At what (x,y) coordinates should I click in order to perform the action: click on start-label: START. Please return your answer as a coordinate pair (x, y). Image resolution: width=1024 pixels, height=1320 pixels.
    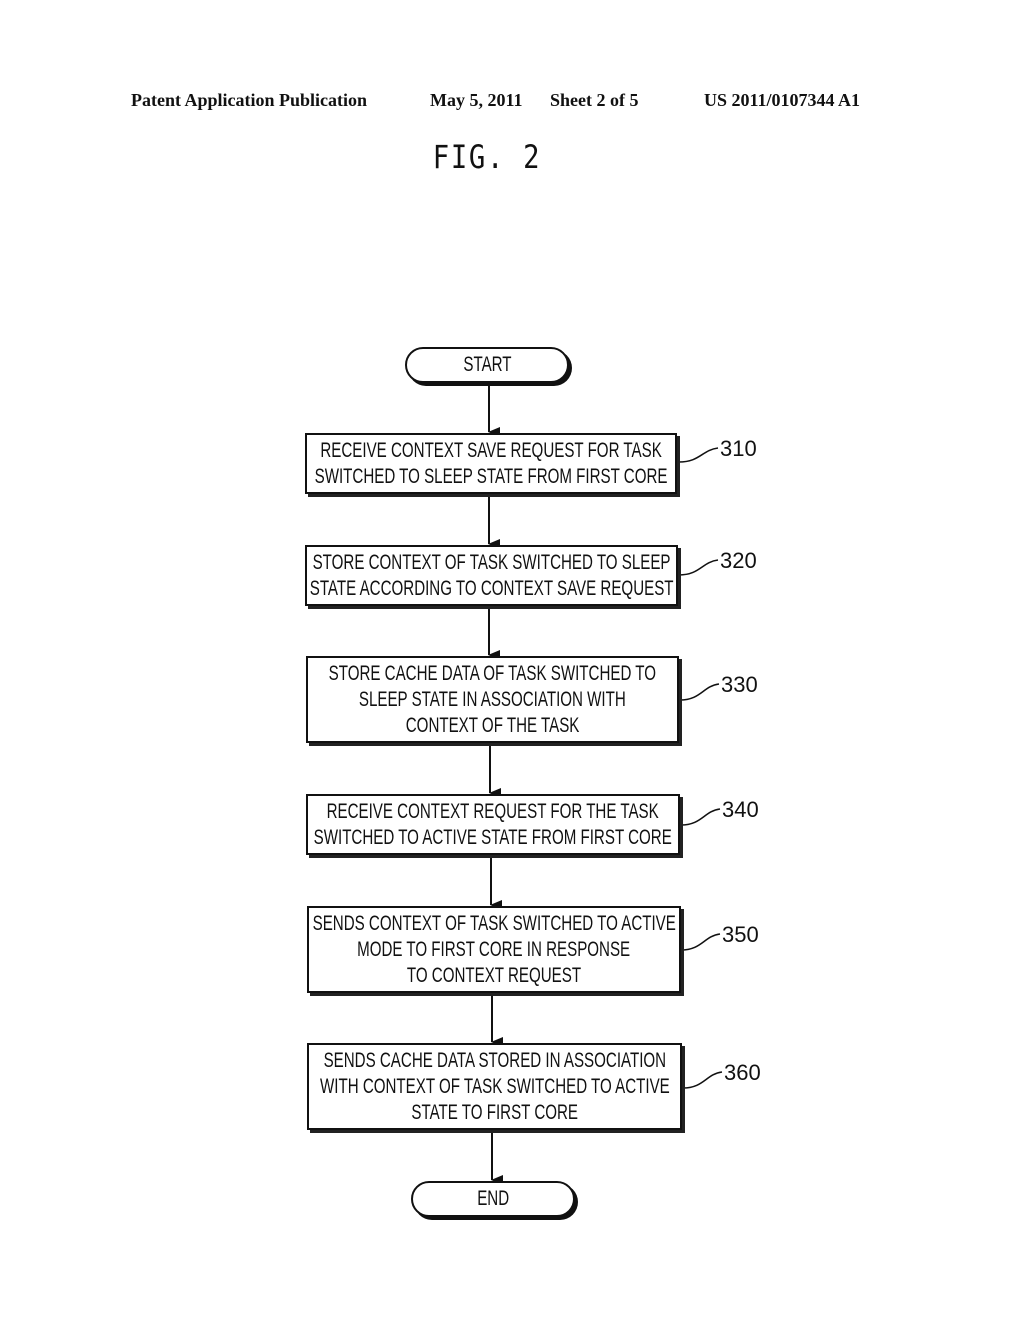
    Looking at the image, I should click on (487, 364).